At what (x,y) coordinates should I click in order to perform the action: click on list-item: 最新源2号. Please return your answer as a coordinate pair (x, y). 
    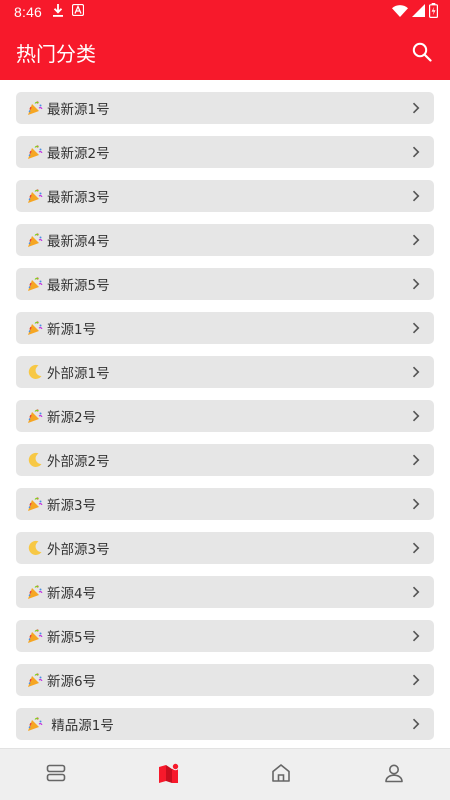
    Looking at the image, I should click on (225, 152).